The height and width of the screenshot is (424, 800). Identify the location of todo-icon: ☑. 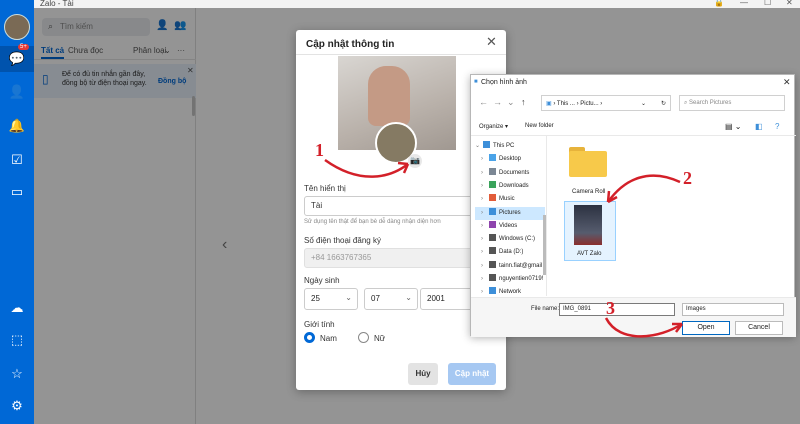
(17, 160).